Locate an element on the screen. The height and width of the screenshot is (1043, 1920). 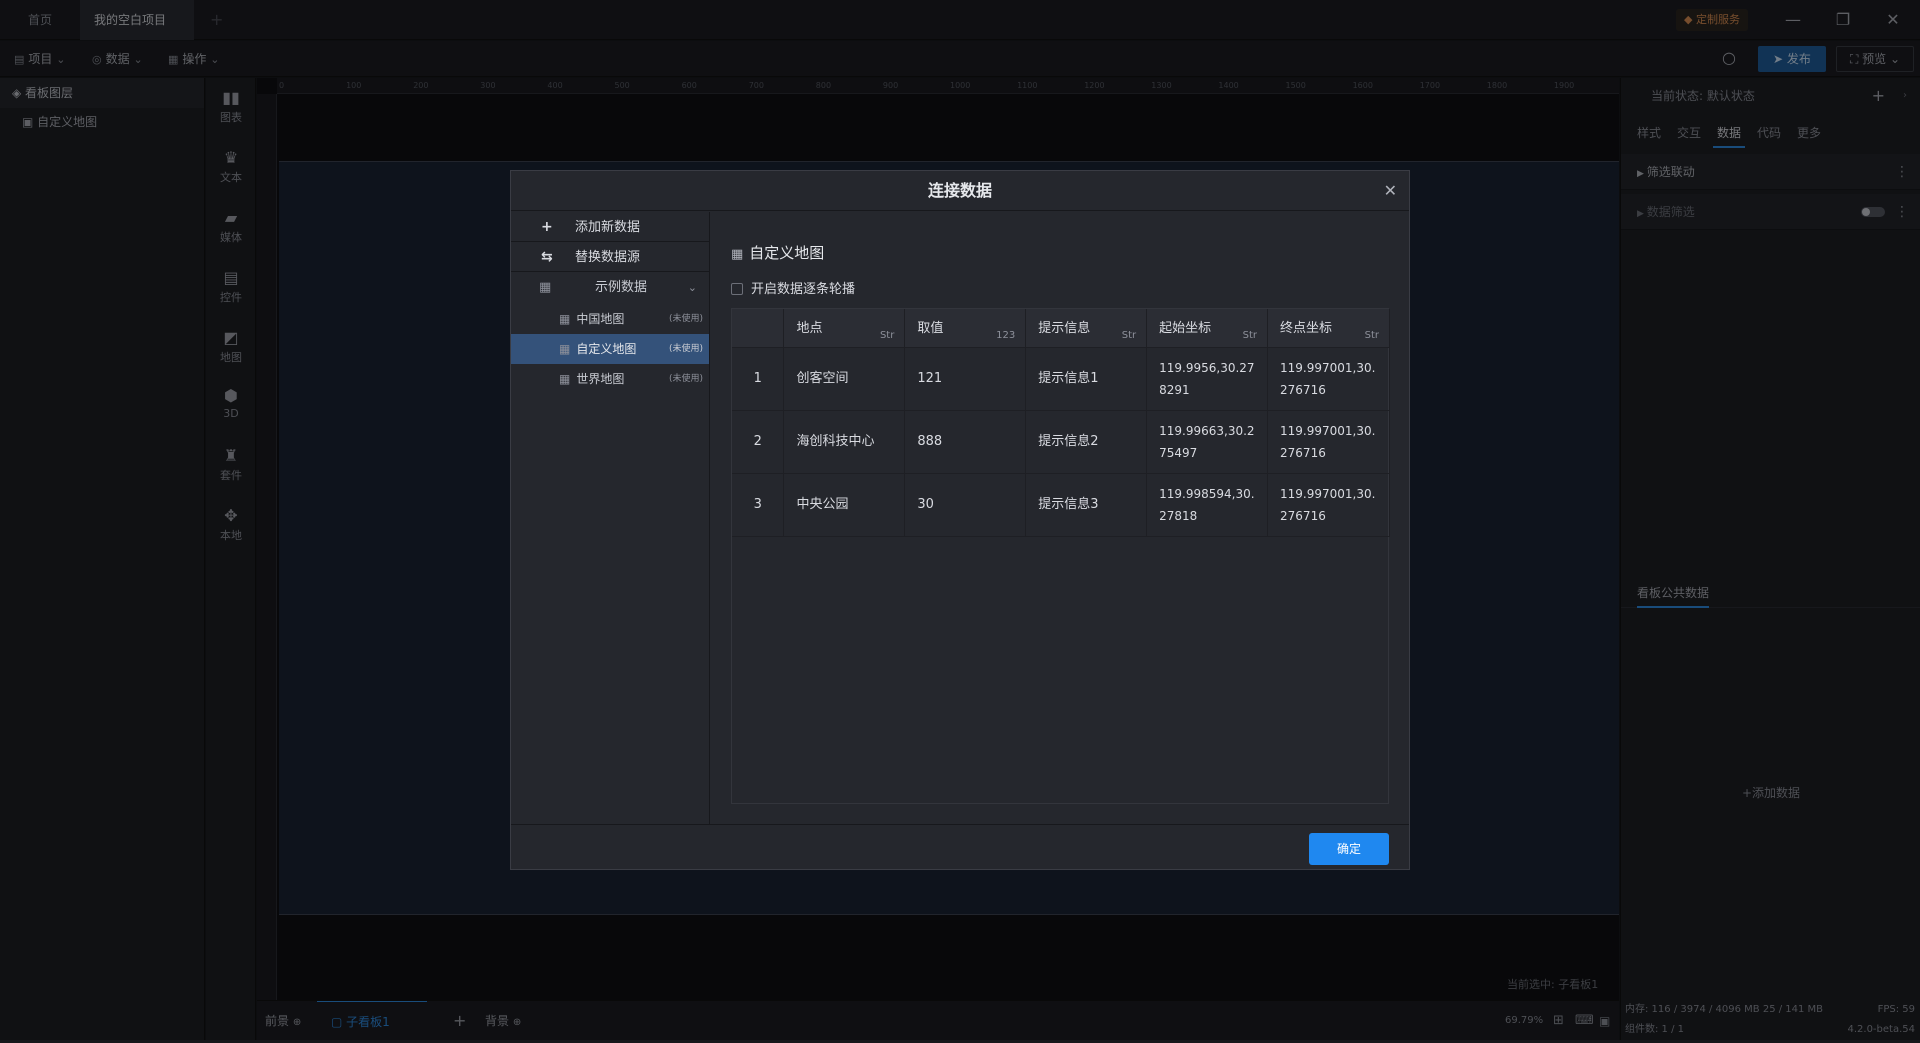
column-header: 起始坐标 Str is located at coordinates (1207, 328).